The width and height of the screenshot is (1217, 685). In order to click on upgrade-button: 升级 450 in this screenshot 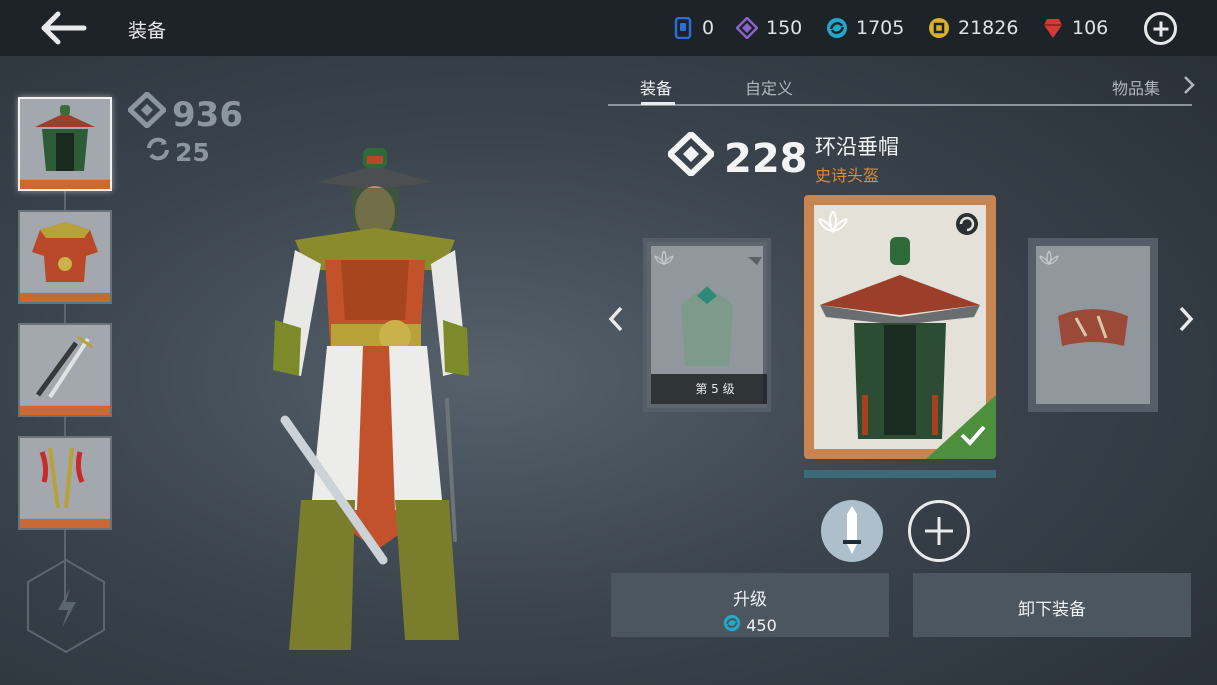, I will do `click(750, 605)`.